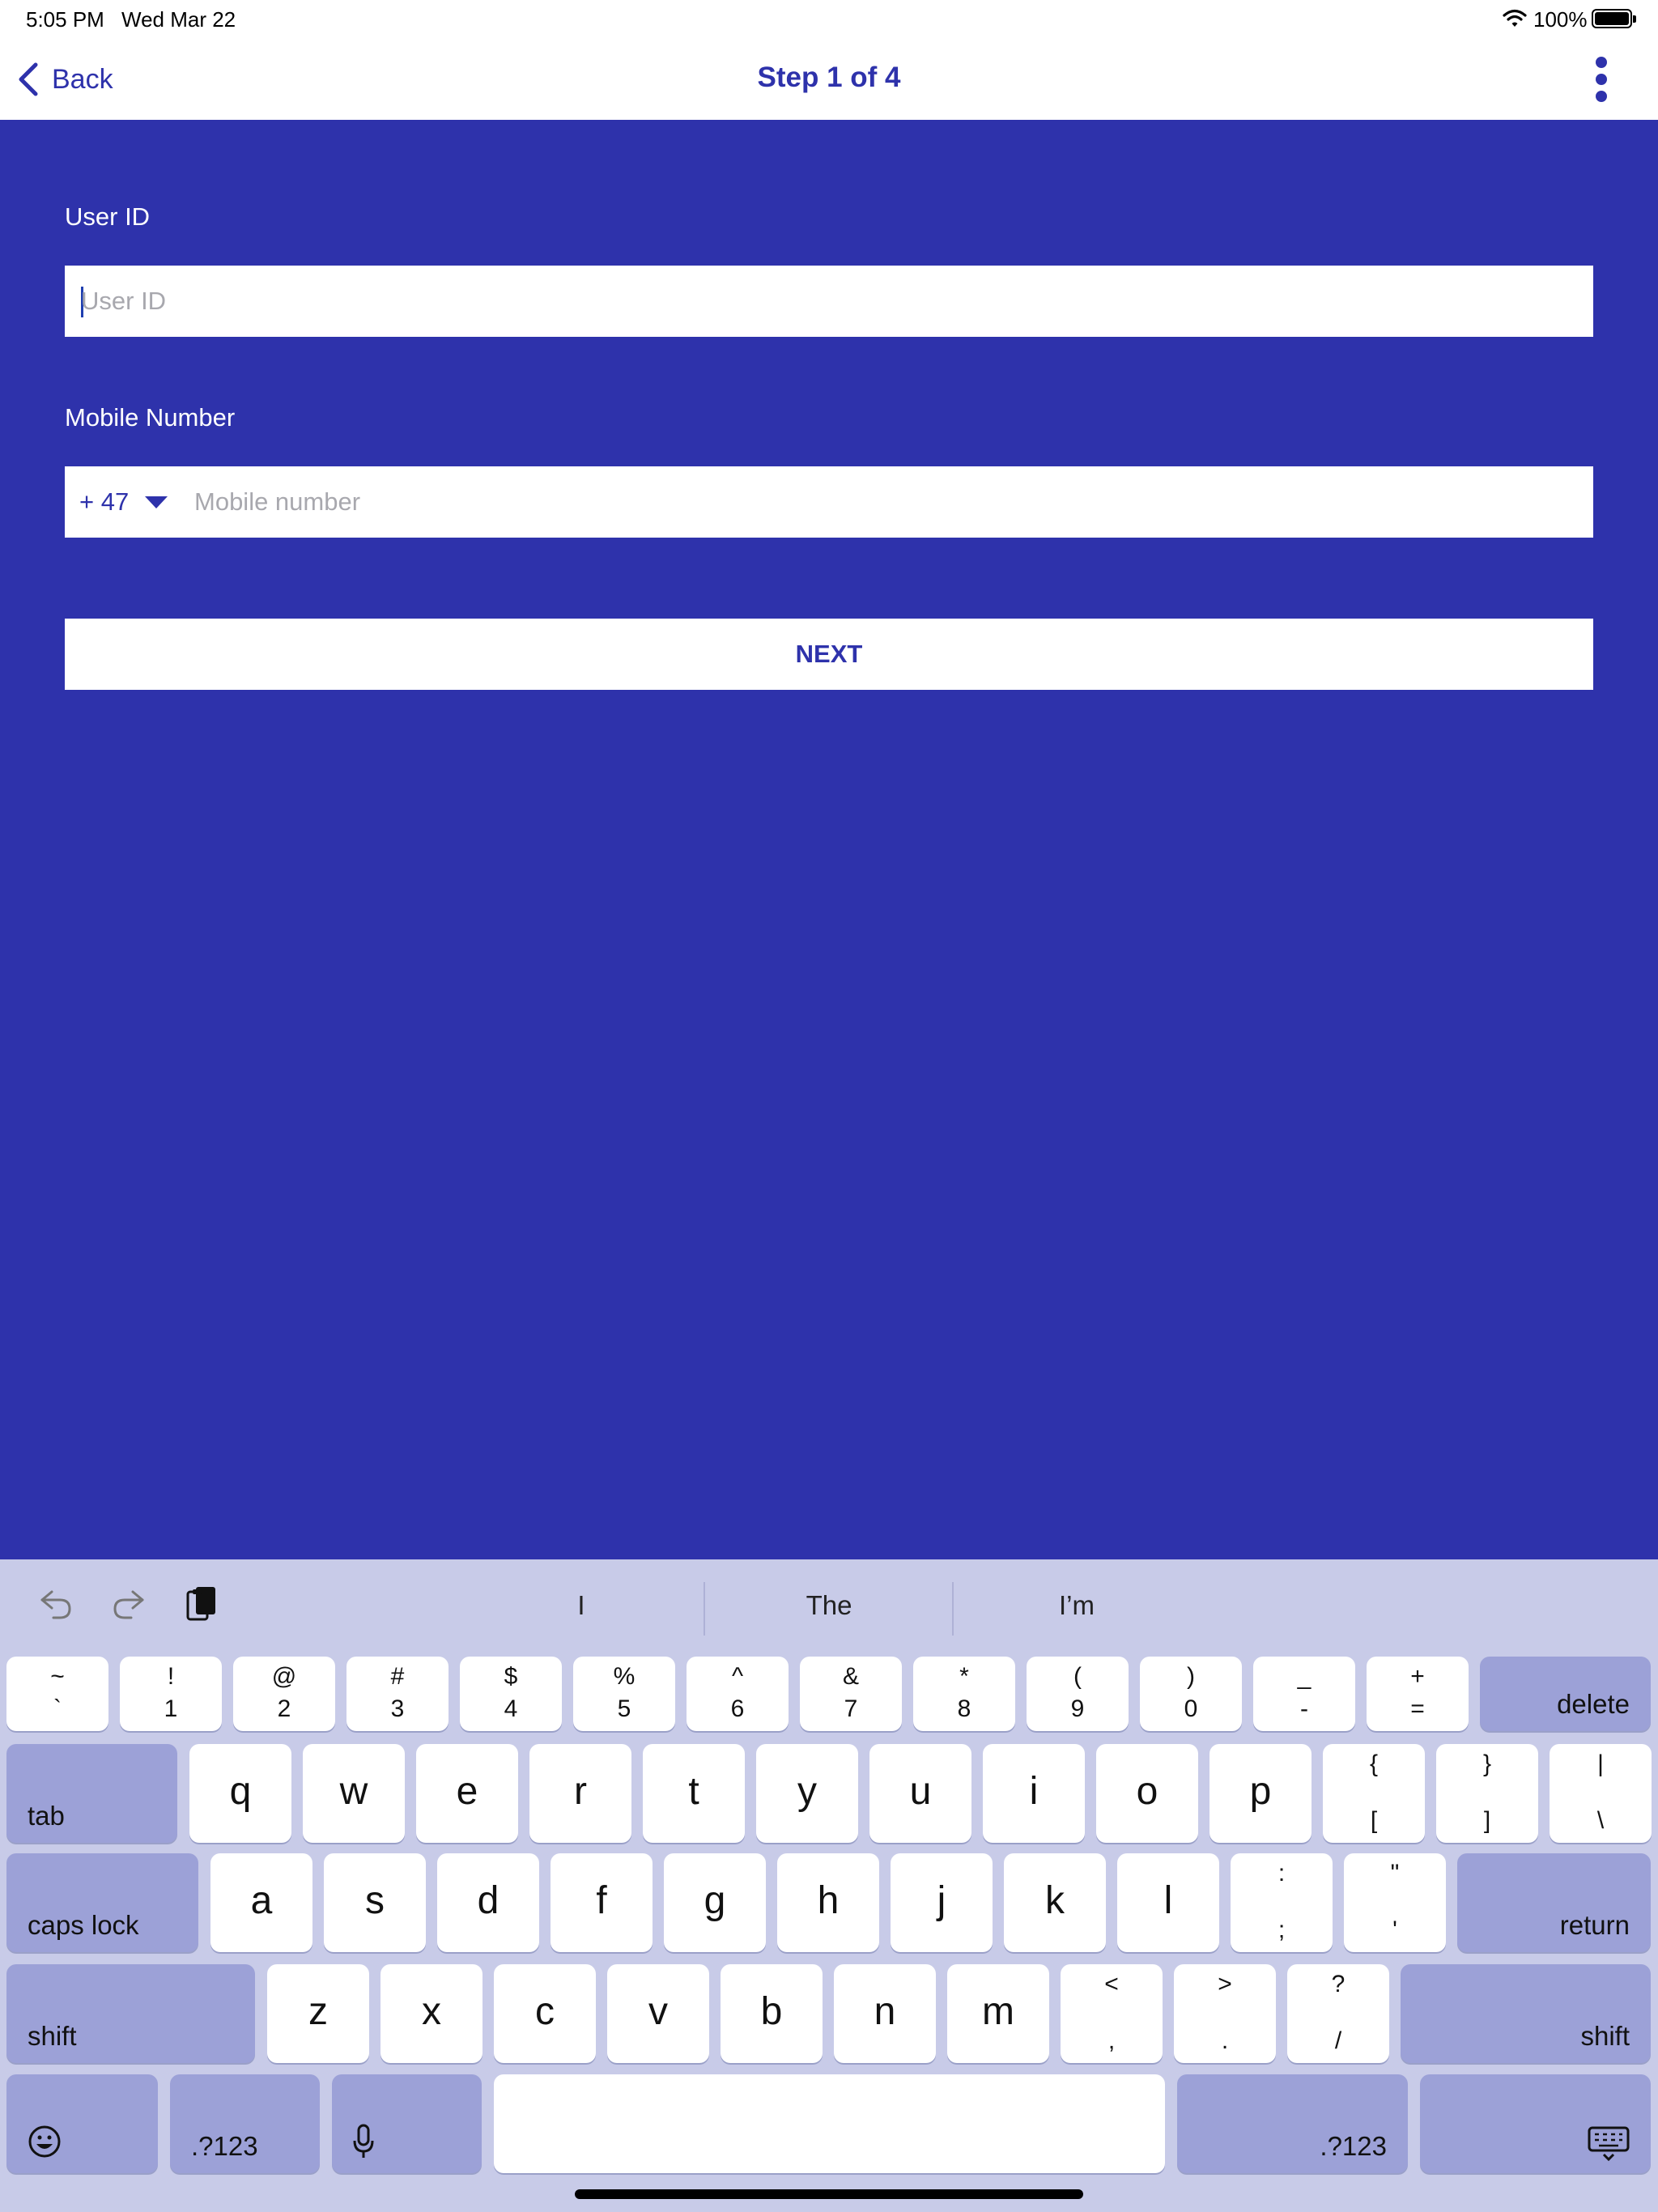  What do you see at coordinates (920, 1794) in the screenshot?
I see `key-u: u` at bounding box center [920, 1794].